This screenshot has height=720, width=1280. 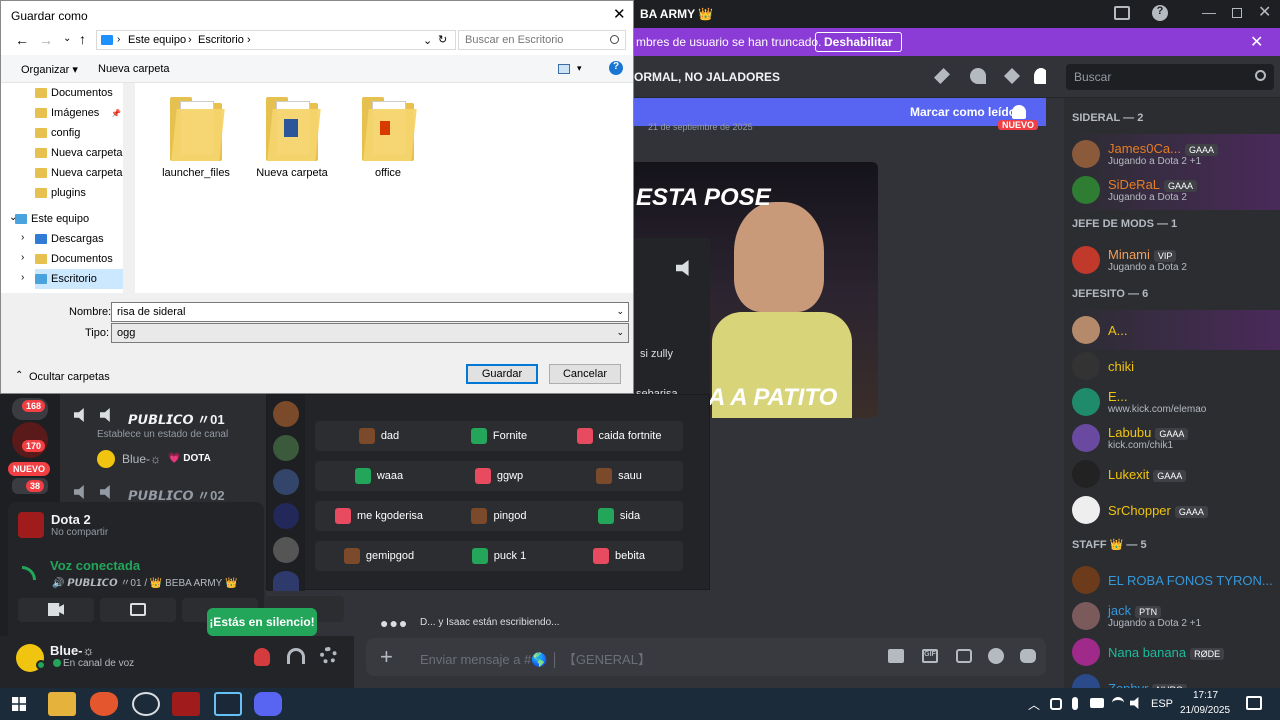 What do you see at coordinates (930, 656) in the screenshot?
I see `gif-icon: GIF` at bounding box center [930, 656].